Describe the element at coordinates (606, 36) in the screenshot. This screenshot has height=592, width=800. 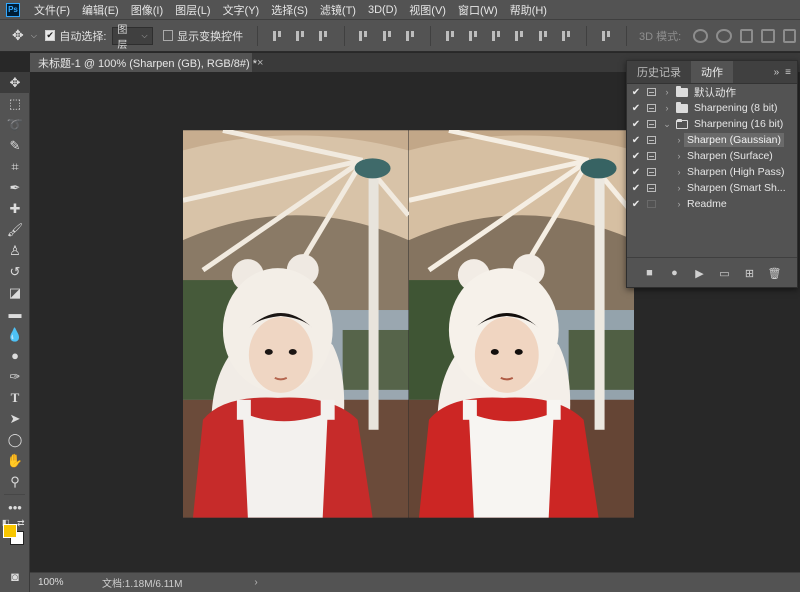
I see `auto-align-layers-icon` at that location.